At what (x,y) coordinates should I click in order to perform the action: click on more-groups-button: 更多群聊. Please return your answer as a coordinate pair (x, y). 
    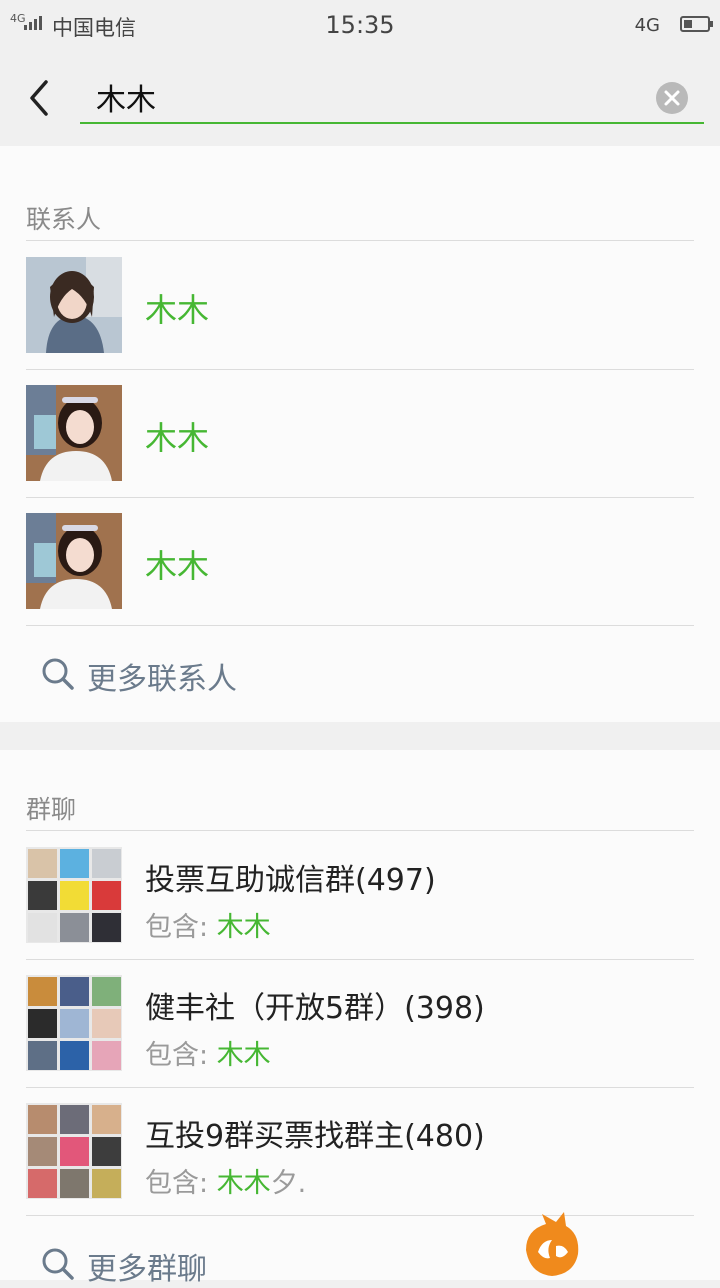
    Looking at the image, I should click on (360, 1251).